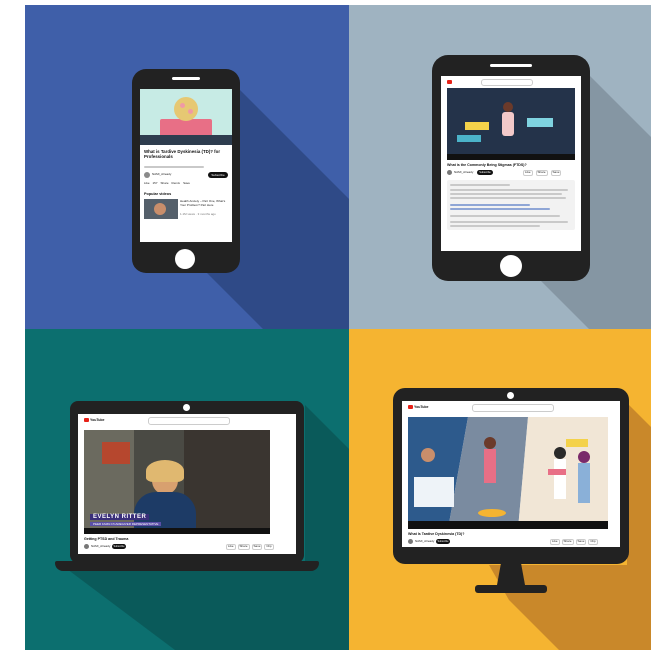 The width and height of the screenshot is (651, 650). I want to click on laptop-search-input, so click(189, 421).